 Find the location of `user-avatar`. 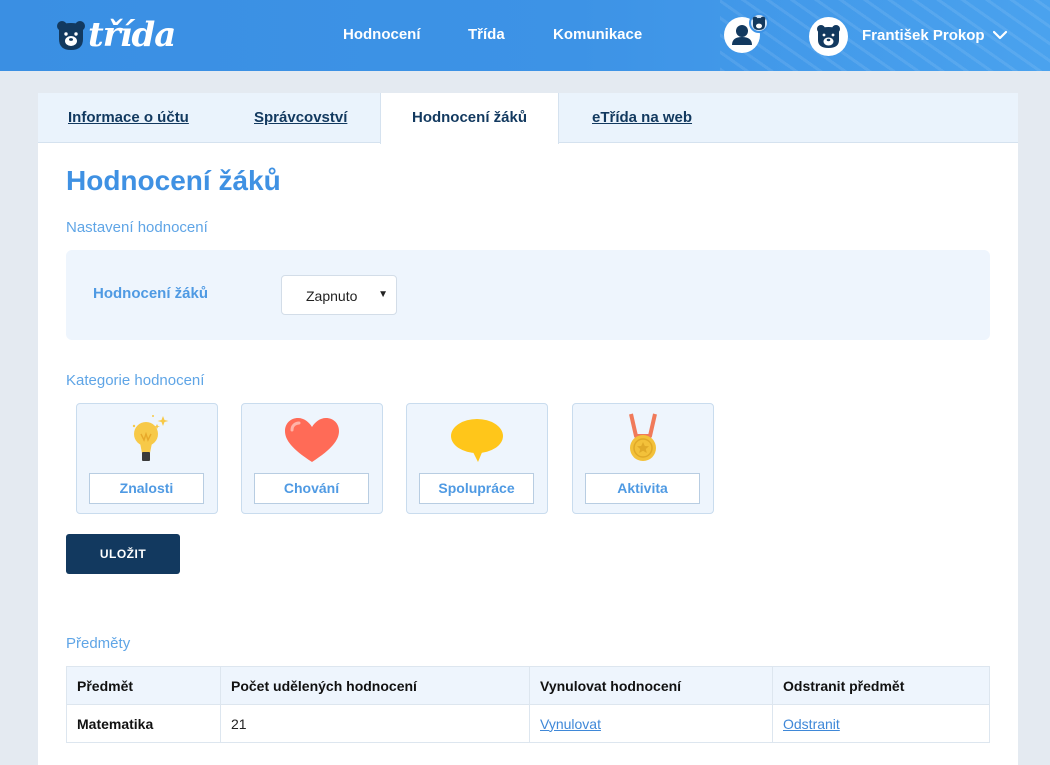

user-avatar is located at coordinates (828, 36).